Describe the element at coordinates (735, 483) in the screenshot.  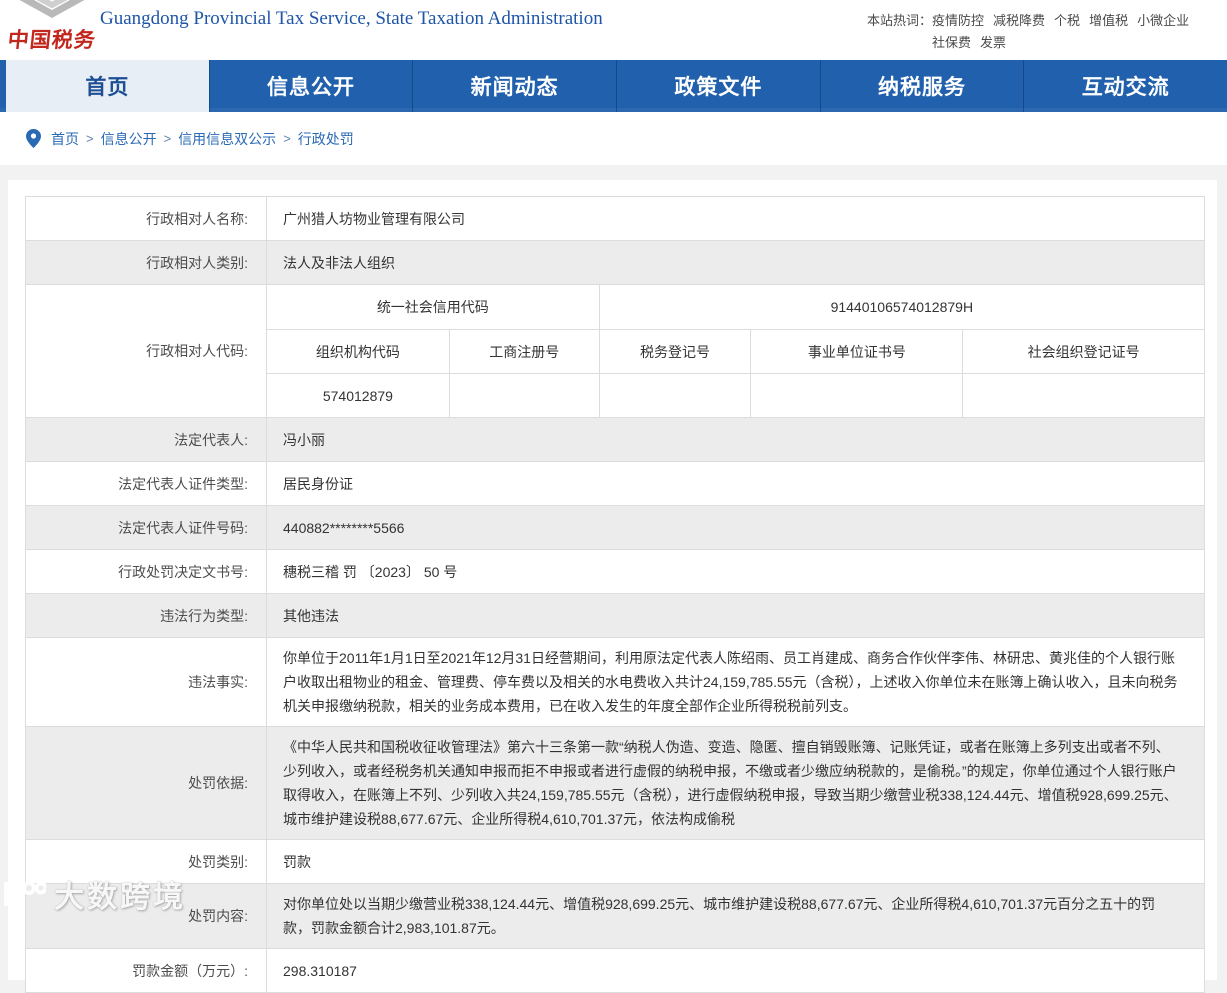
I see `row-value: 居民身份证` at that location.